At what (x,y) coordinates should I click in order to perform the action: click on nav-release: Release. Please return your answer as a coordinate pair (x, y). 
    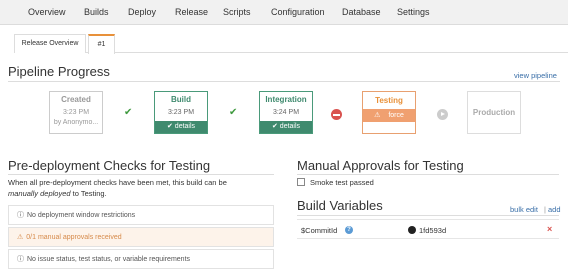
    Looking at the image, I should click on (191, 12).